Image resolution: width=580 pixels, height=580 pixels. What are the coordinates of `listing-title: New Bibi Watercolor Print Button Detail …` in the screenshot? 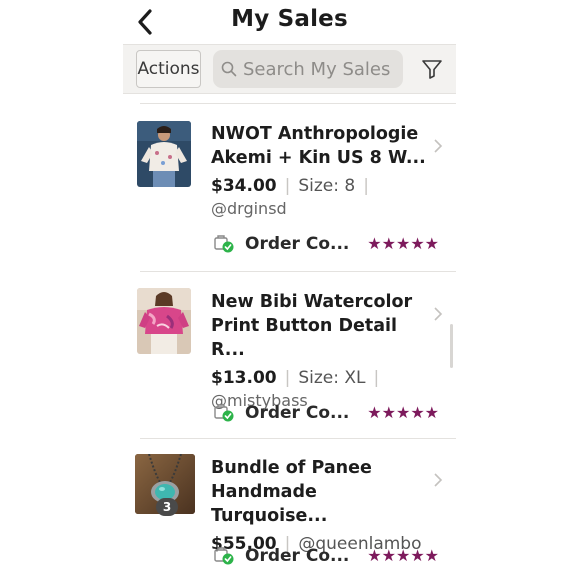 It's located at (312, 326).